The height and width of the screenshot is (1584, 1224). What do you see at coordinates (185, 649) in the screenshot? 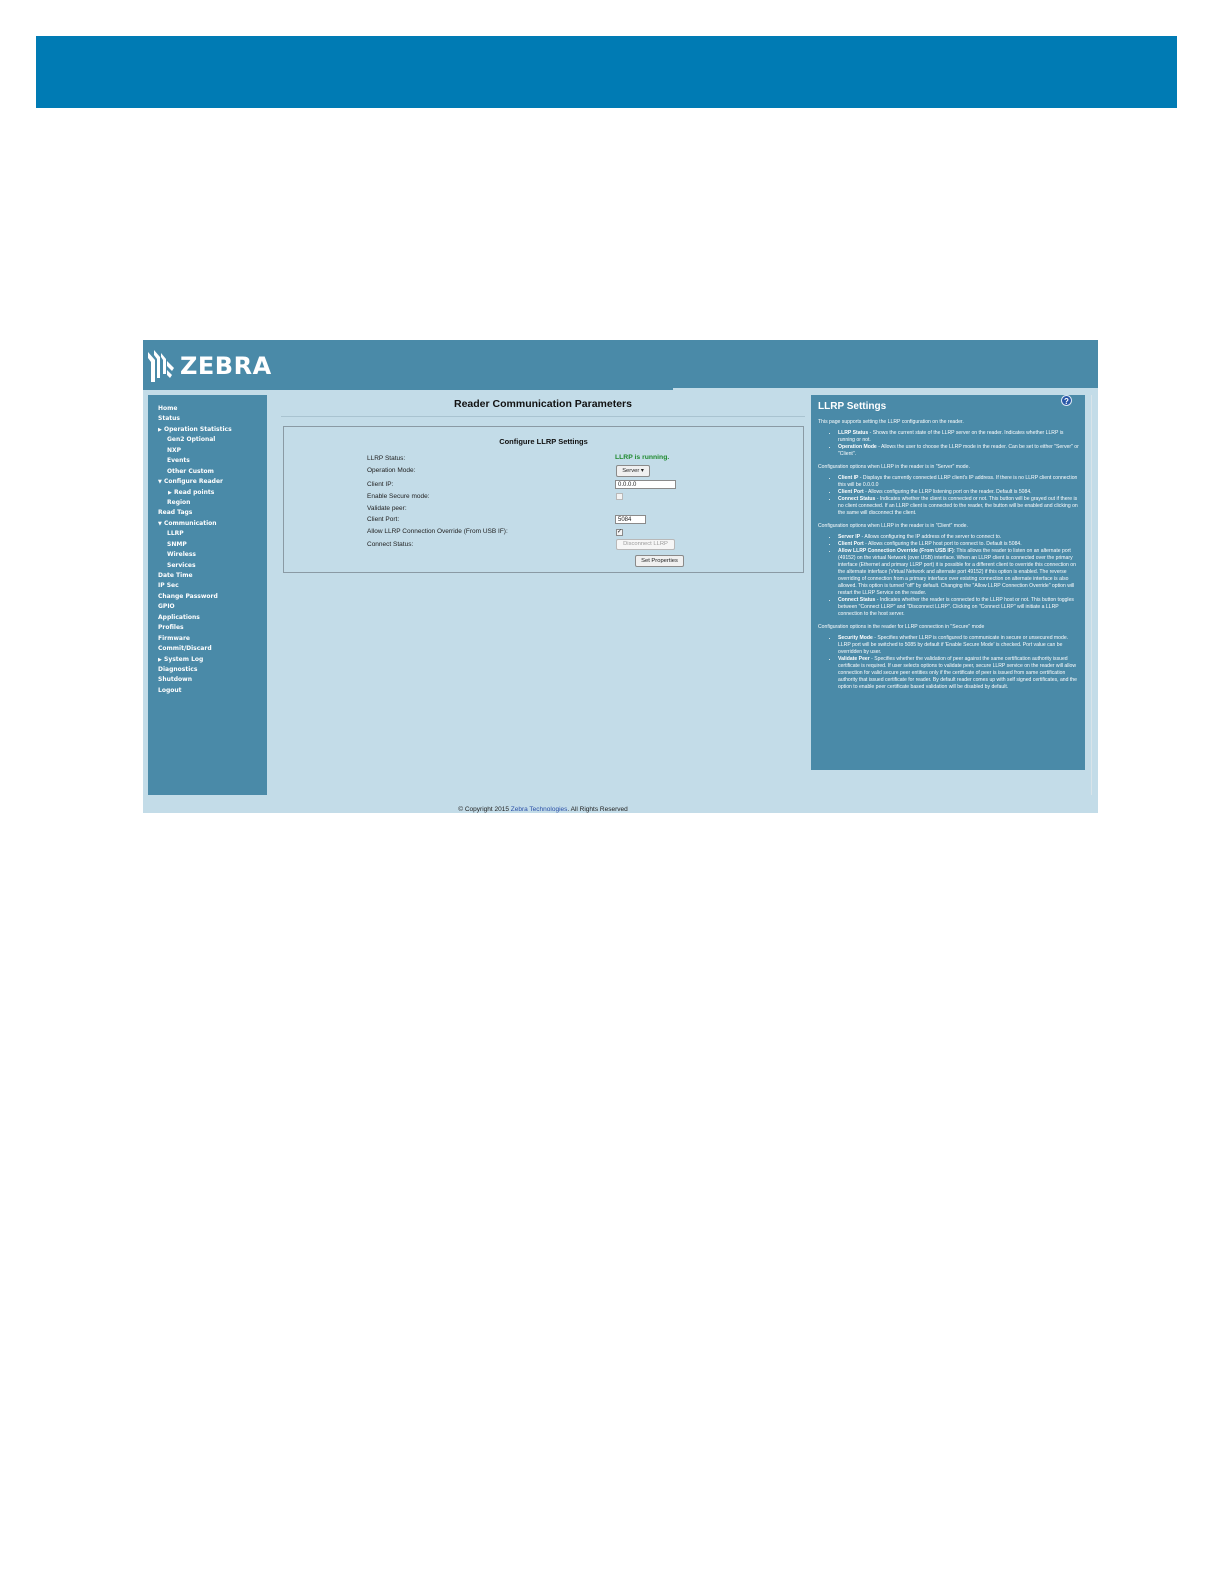
I see `sidebar-item-label: Commit/Discard` at bounding box center [185, 649].